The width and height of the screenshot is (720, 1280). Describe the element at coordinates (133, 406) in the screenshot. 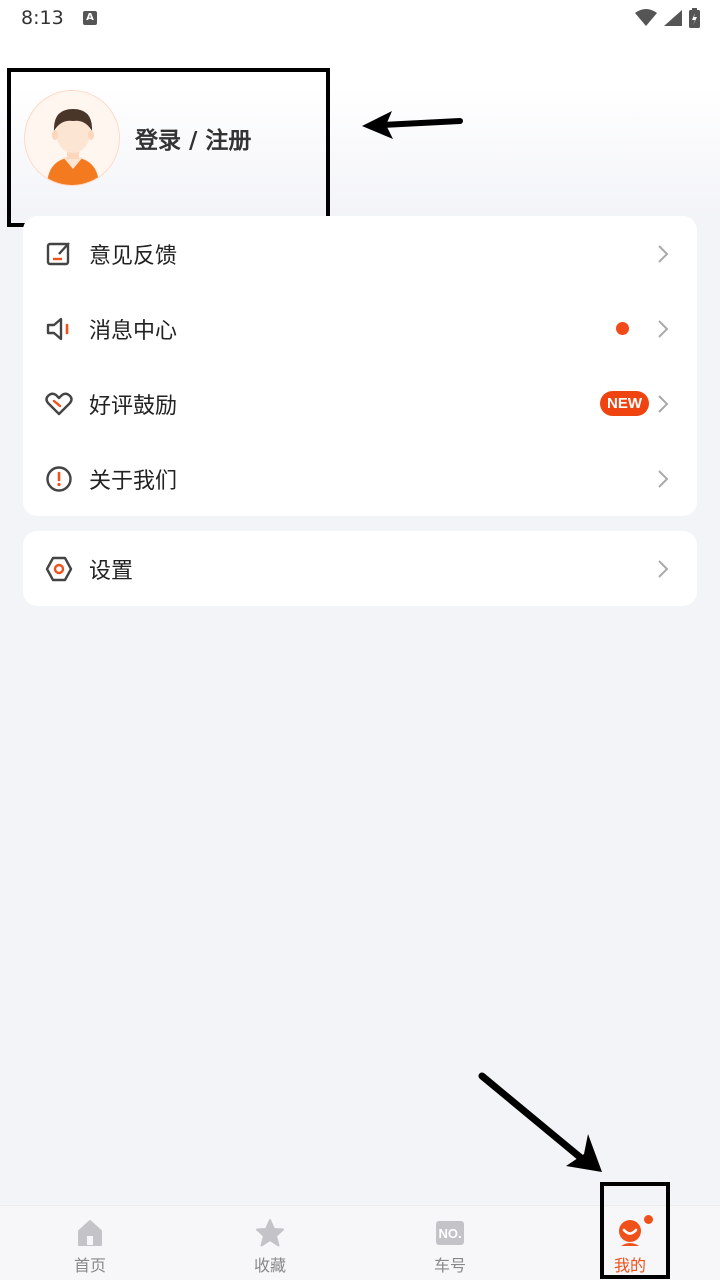

I see `menu-item-label: 好评鼓励` at that location.